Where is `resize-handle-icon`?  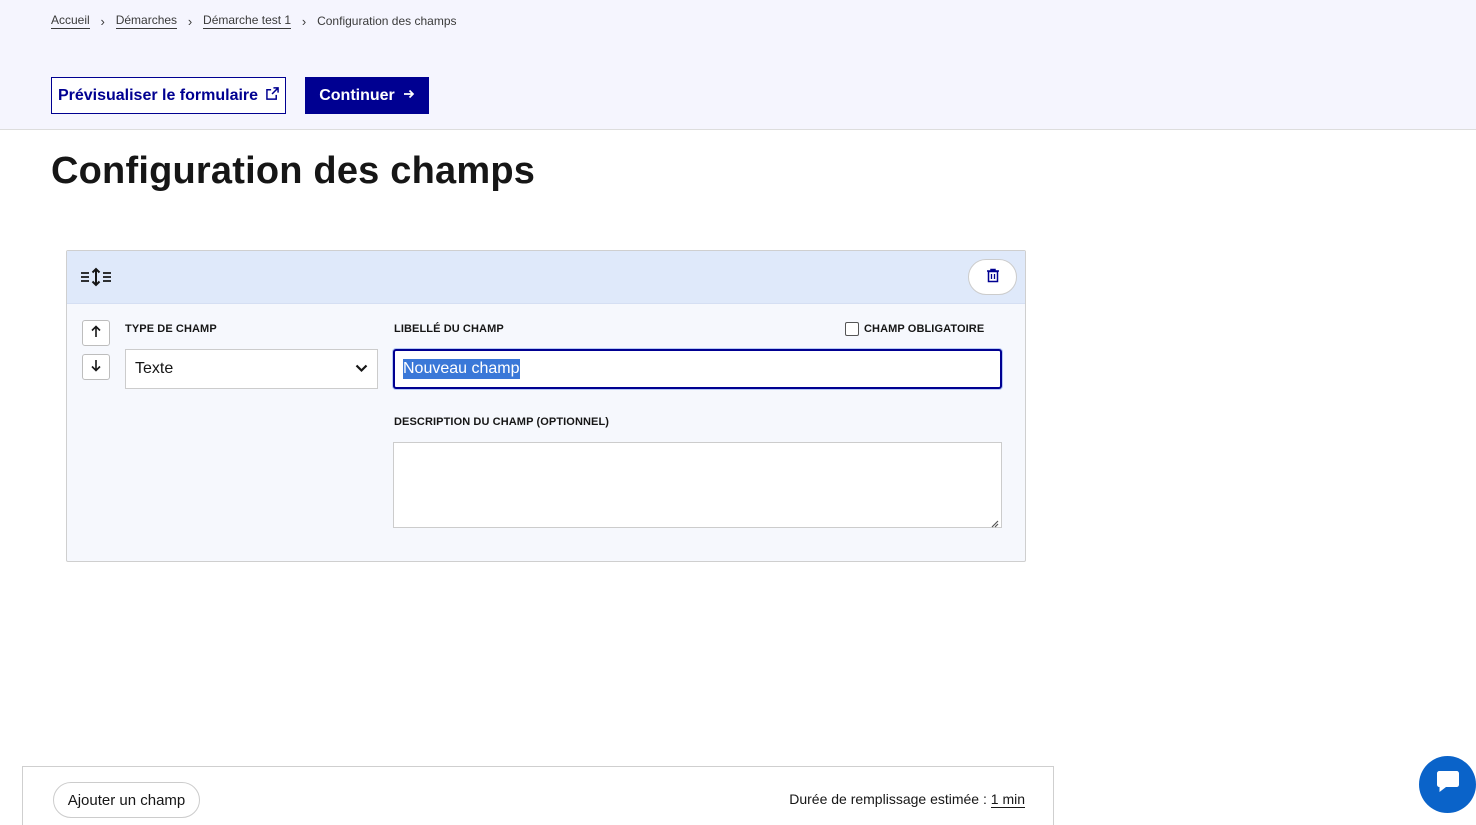
resize-handle-icon is located at coordinates (994, 521).